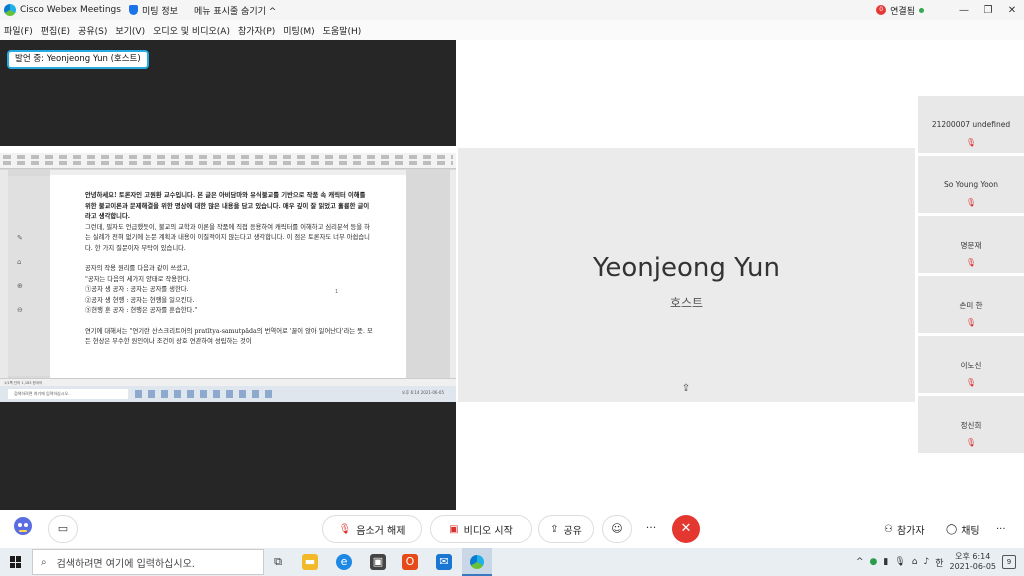  I want to click on page-number: 1, so click(337, 292).